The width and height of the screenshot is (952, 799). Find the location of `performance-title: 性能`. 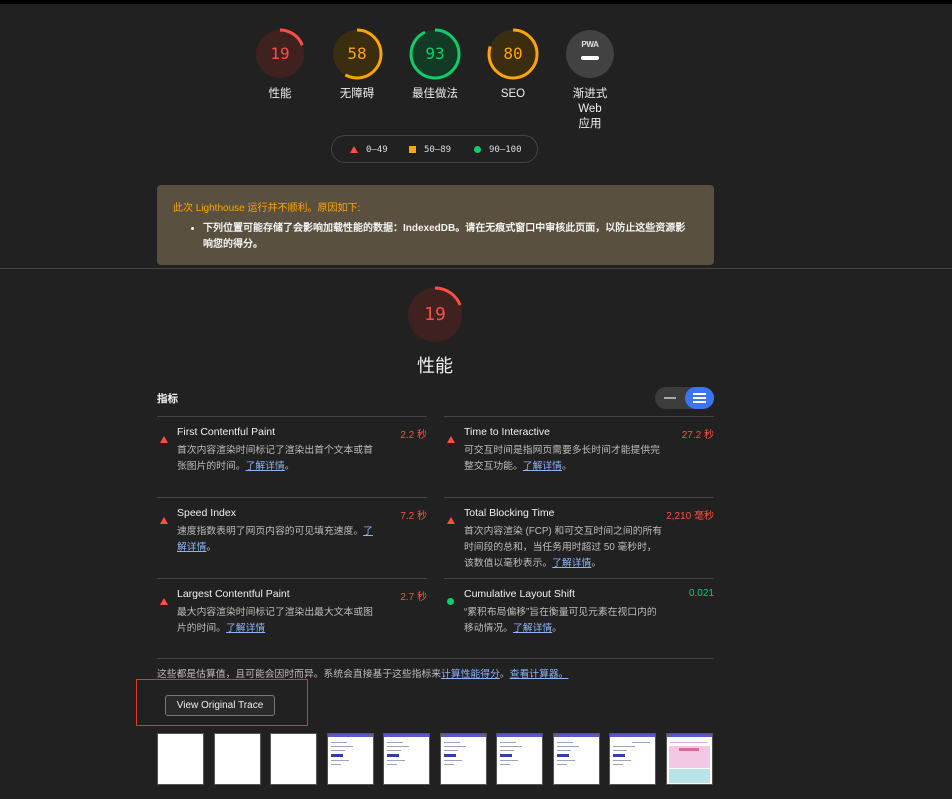

performance-title: 性能 is located at coordinates (435, 366).